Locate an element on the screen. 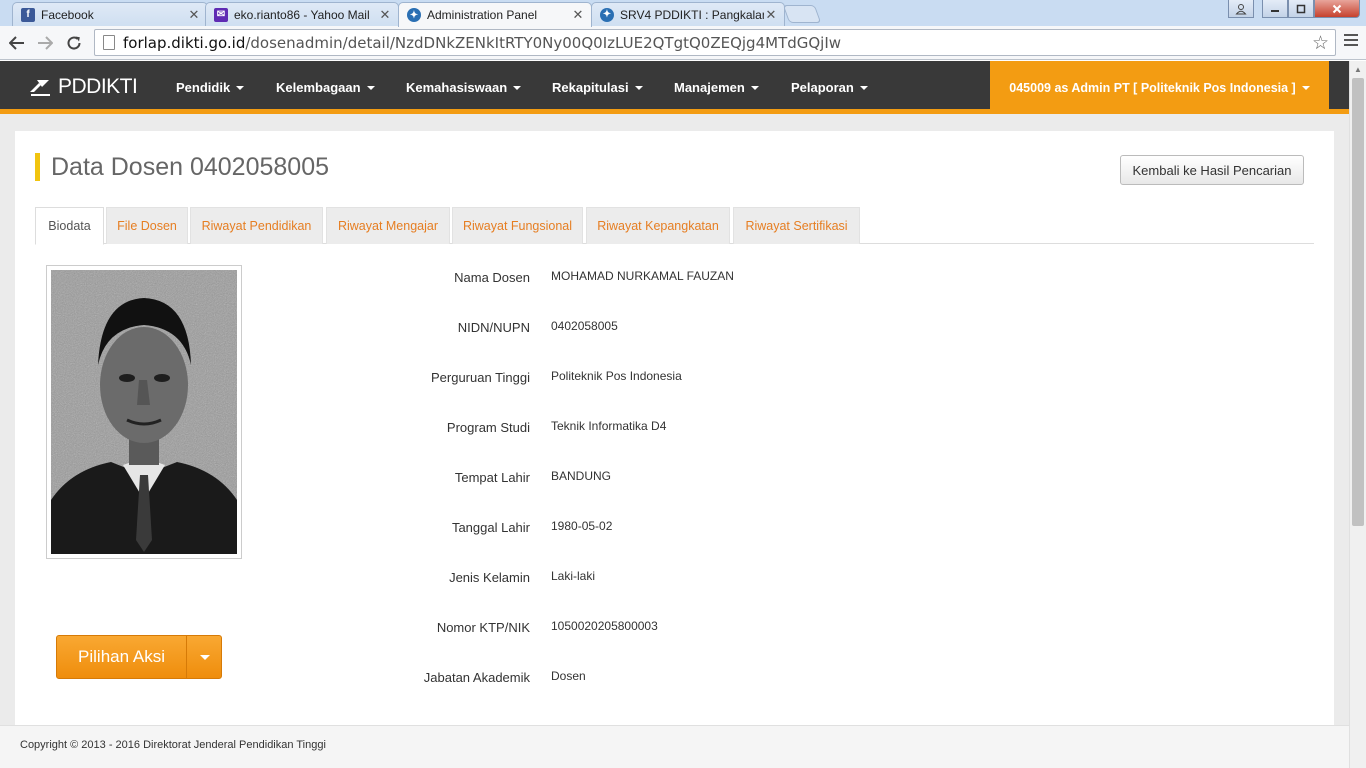 The height and width of the screenshot is (768, 1366). browser-tab-facebook: f Facebook ✕ is located at coordinates (110, 14).